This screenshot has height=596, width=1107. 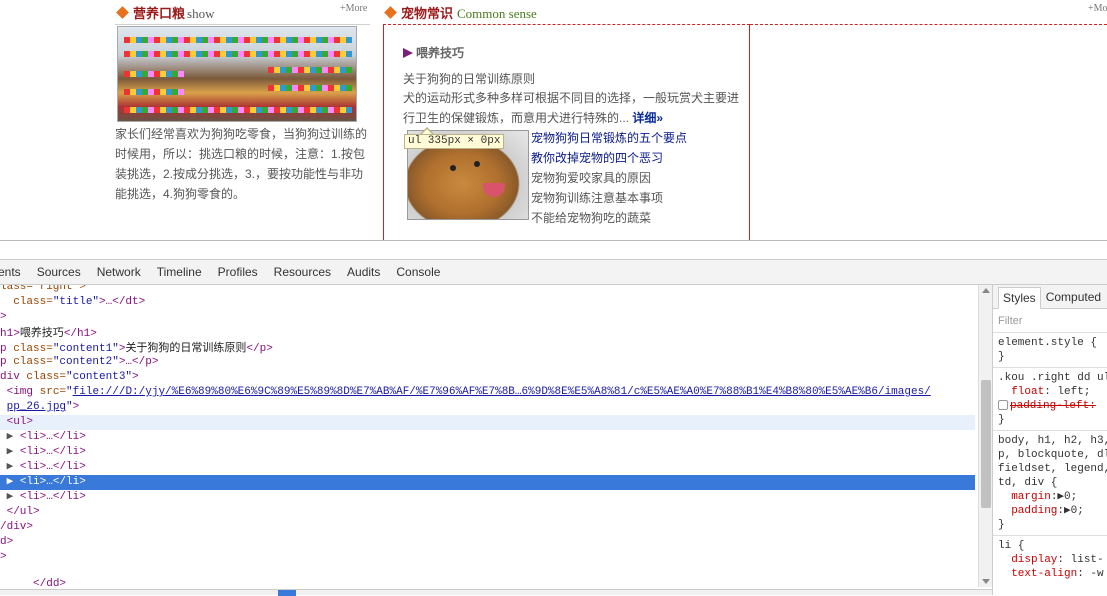 I want to click on styles-filter-input: Filter, so click(x=1050, y=321).